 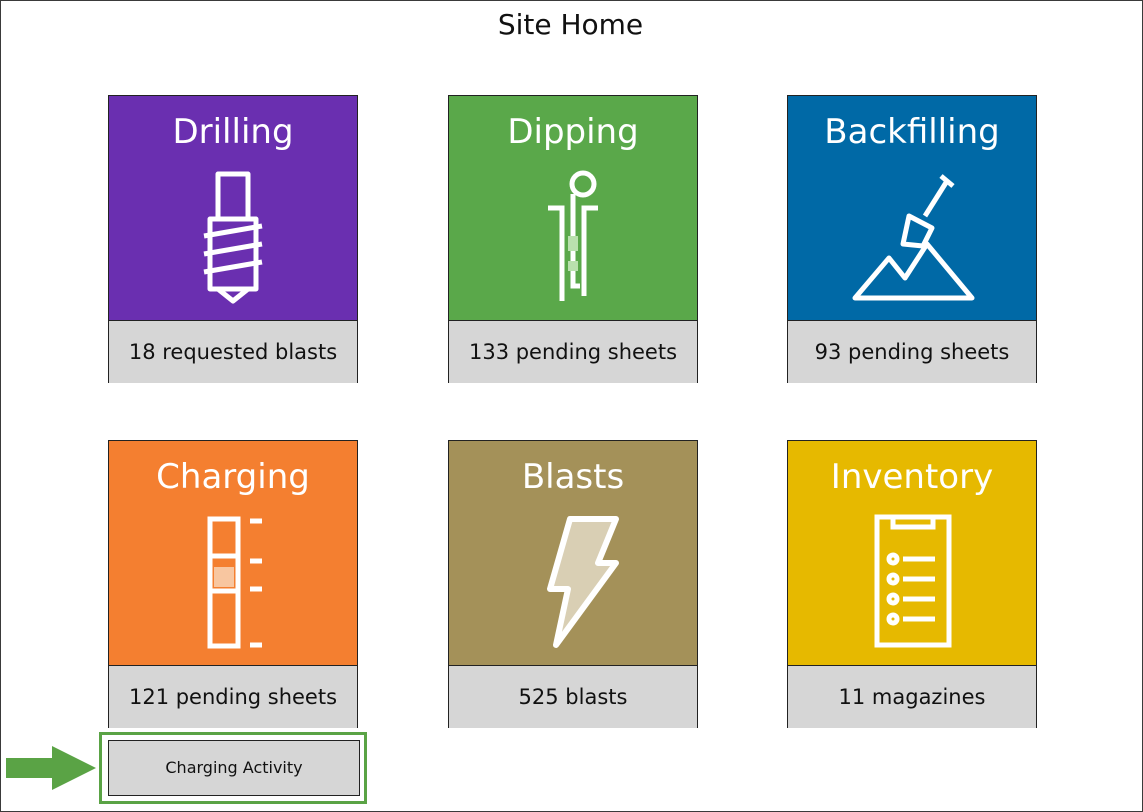 I want to click on arrow-right-icon, so click(x=51, y=768).